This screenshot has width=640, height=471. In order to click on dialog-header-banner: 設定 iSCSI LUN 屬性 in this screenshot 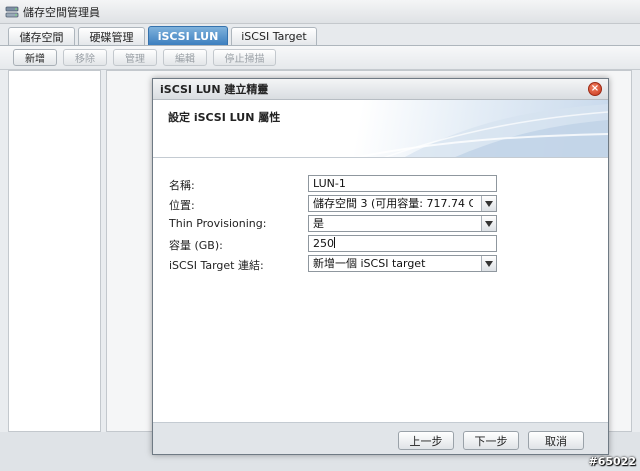, I will do `click(380, 129)`.